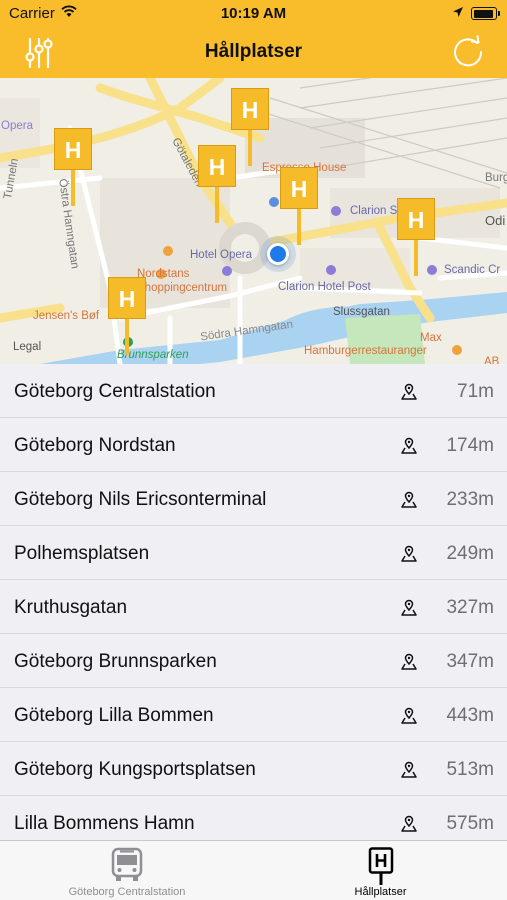 Image resolution: width=507 pixels, height=900 pixels. What do you see at coordinates (470, 445) in the screenshot?
I see `stop-distance: 174m` at bounding box center [470, 445].